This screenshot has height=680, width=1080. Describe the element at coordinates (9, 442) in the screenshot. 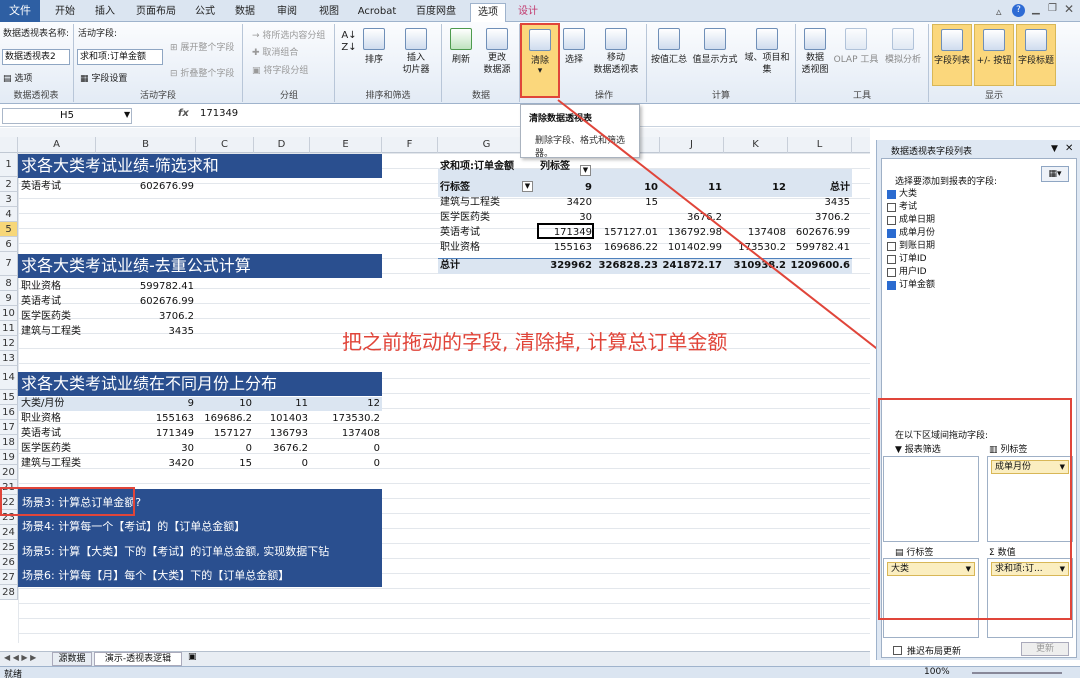

I see `row-header: 18` at that location.